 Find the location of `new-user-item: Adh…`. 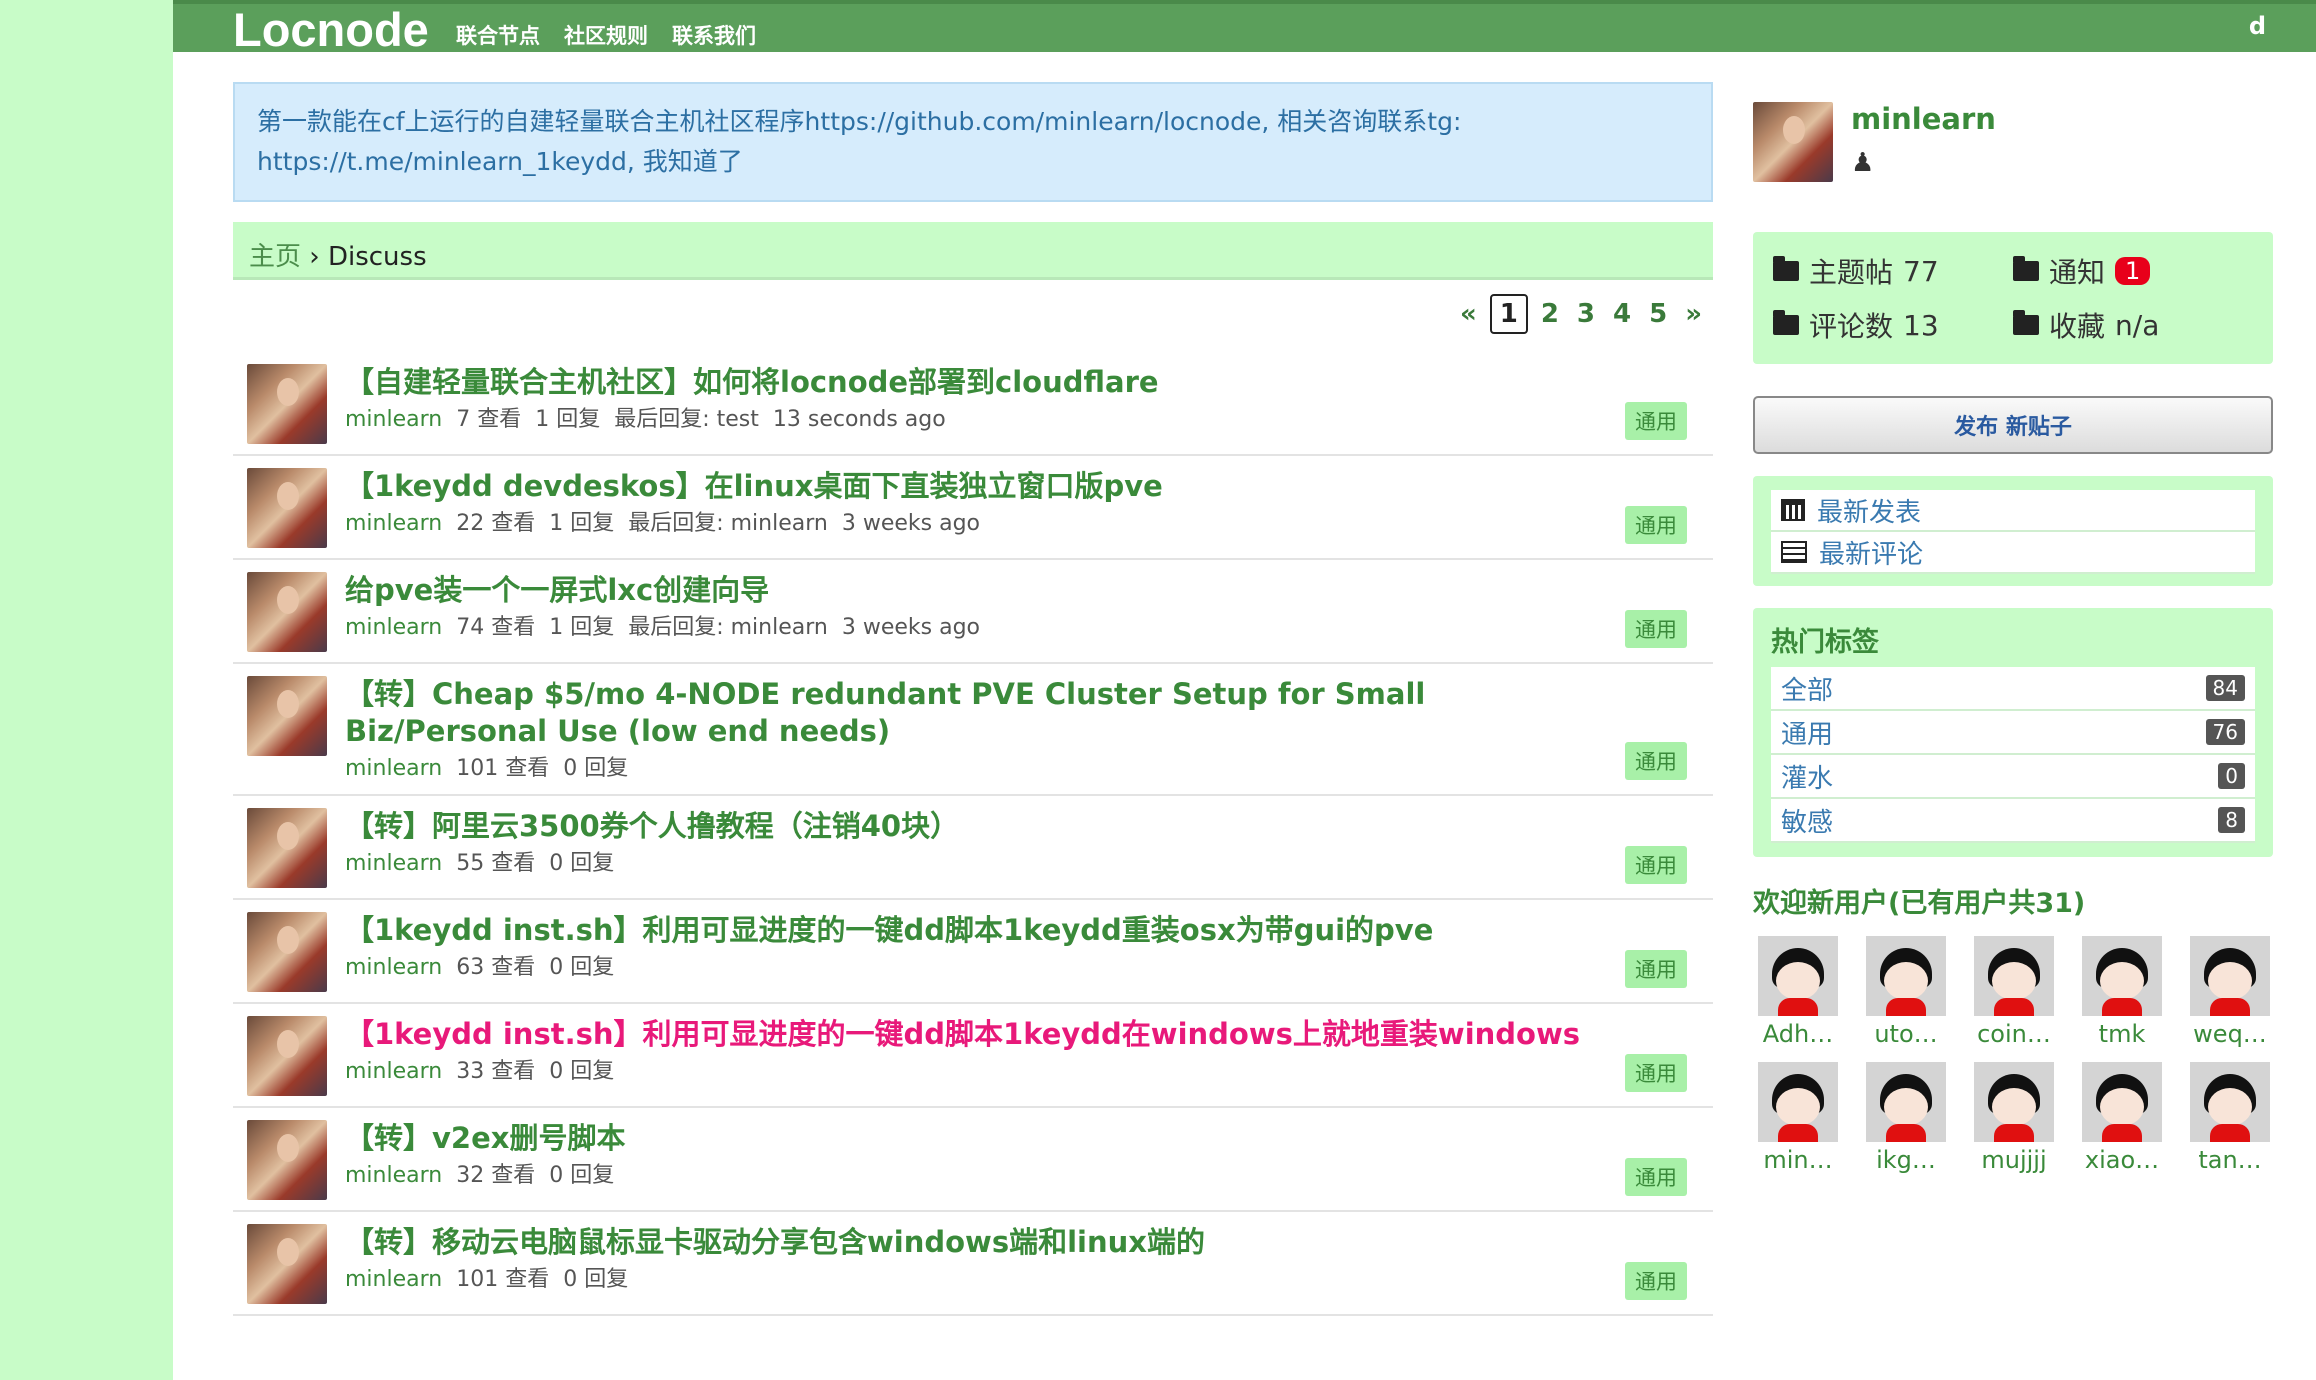

new-user-item: Adh… is located at coordinates (1798, 992).